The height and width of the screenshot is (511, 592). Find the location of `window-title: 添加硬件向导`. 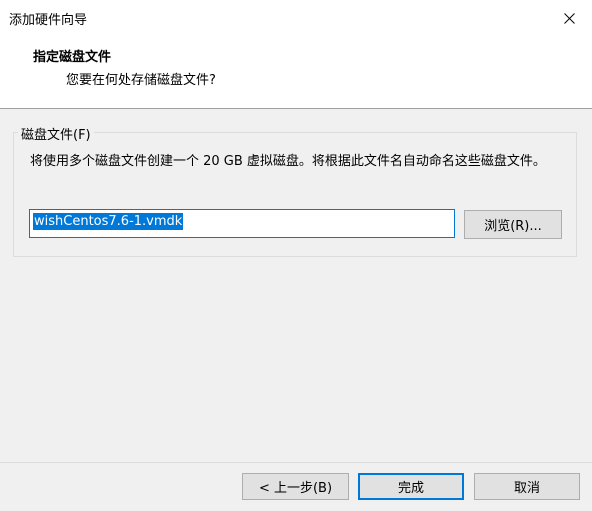

window-title: 添加硬件向导 is located at coordinates (48, 20).